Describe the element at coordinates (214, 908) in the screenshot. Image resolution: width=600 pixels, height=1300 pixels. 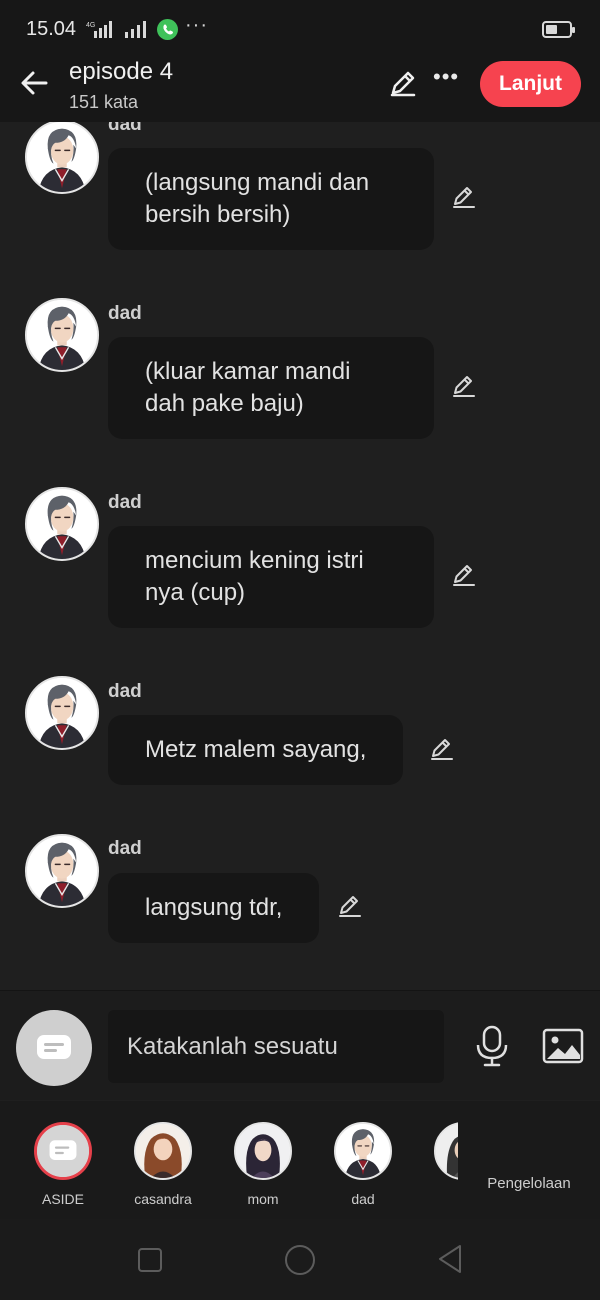
I see `message-bubble: langsung tdr,` at that location.